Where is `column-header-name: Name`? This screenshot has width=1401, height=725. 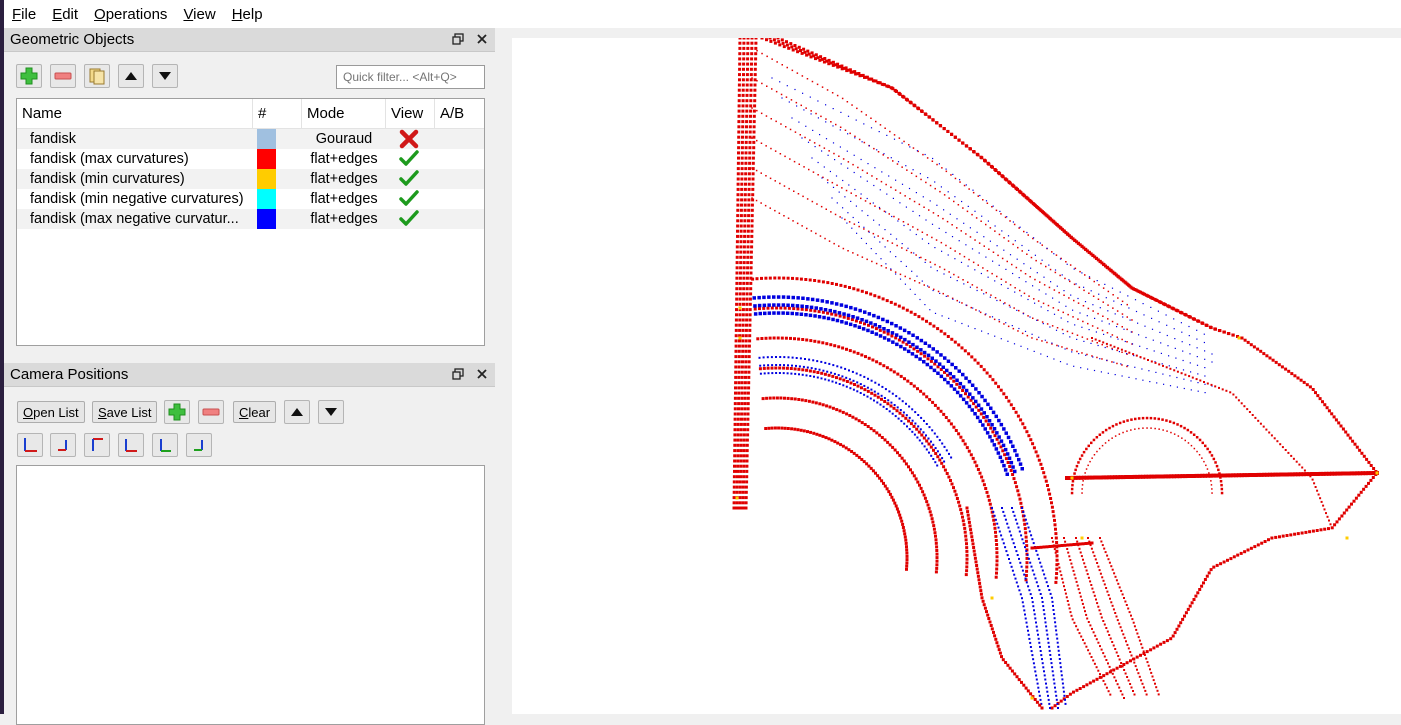 column-header-name: Name is located at coordinates (135, 114).